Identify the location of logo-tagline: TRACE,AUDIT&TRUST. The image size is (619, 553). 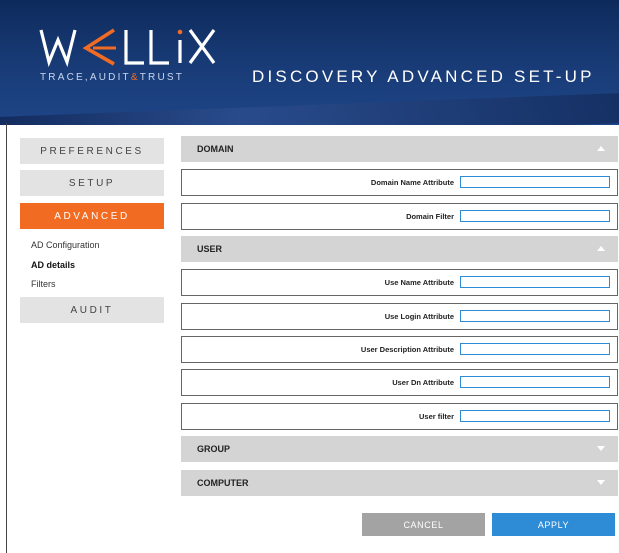
(112, 77).